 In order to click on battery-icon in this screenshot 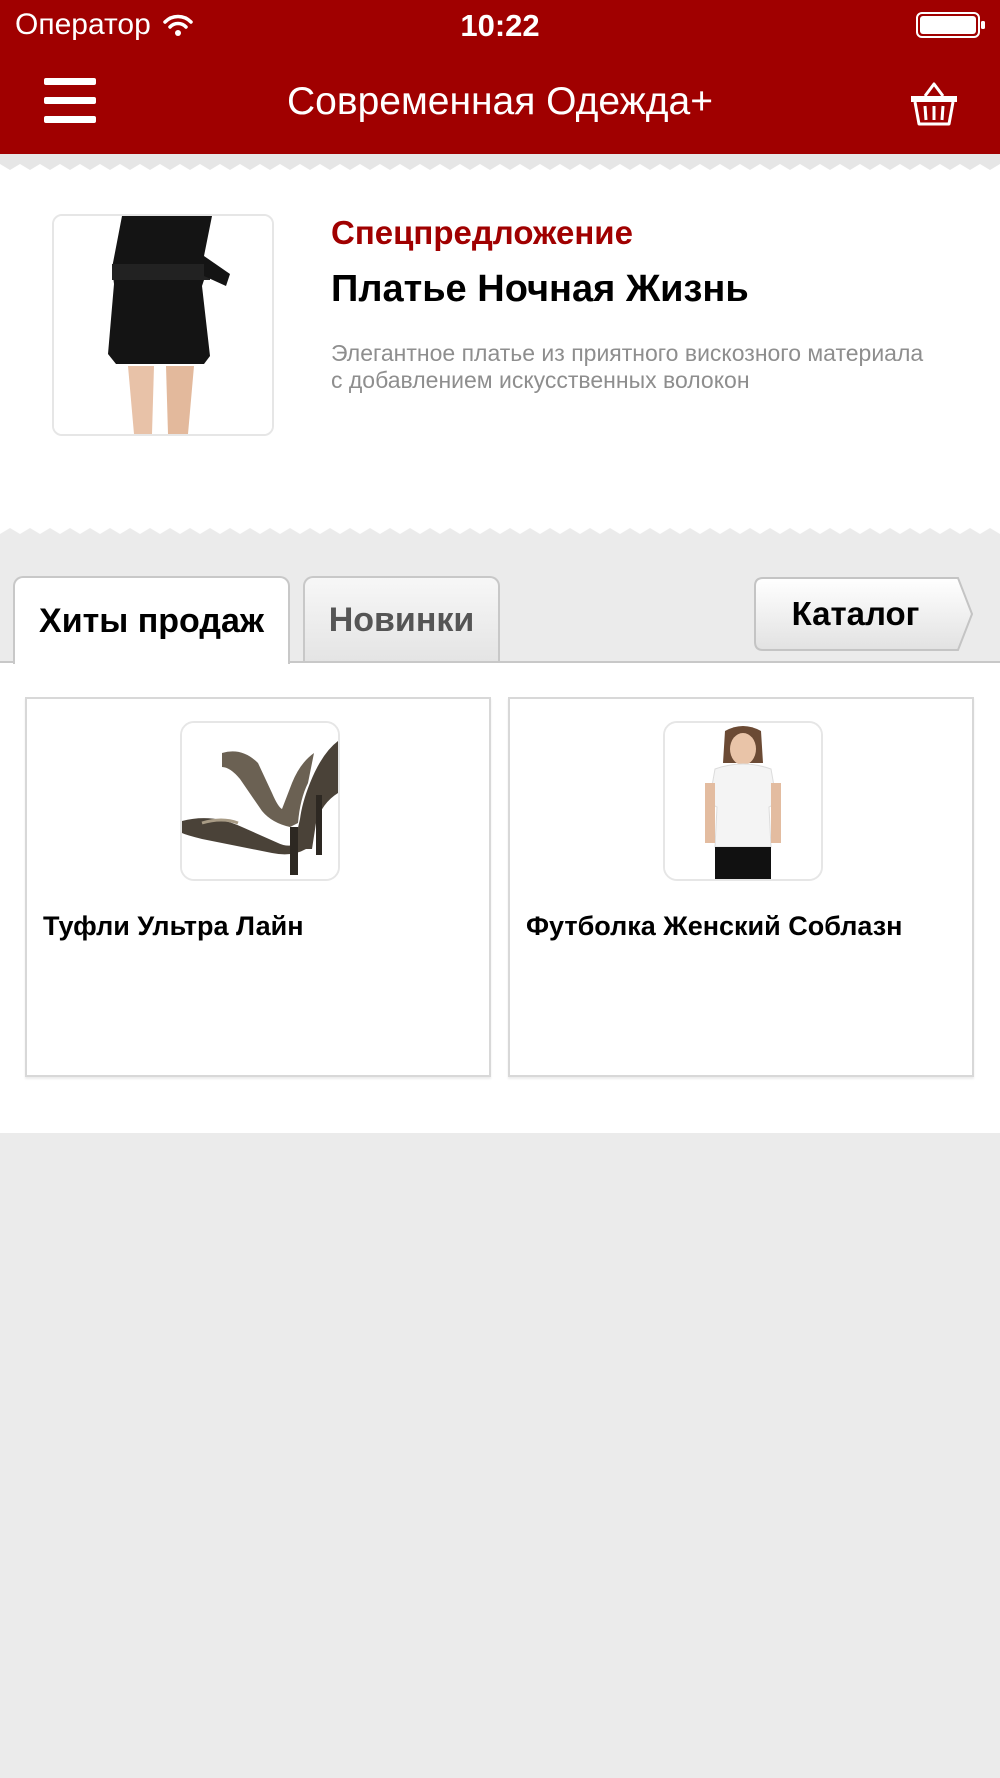, I will do `click(950, 25)`.